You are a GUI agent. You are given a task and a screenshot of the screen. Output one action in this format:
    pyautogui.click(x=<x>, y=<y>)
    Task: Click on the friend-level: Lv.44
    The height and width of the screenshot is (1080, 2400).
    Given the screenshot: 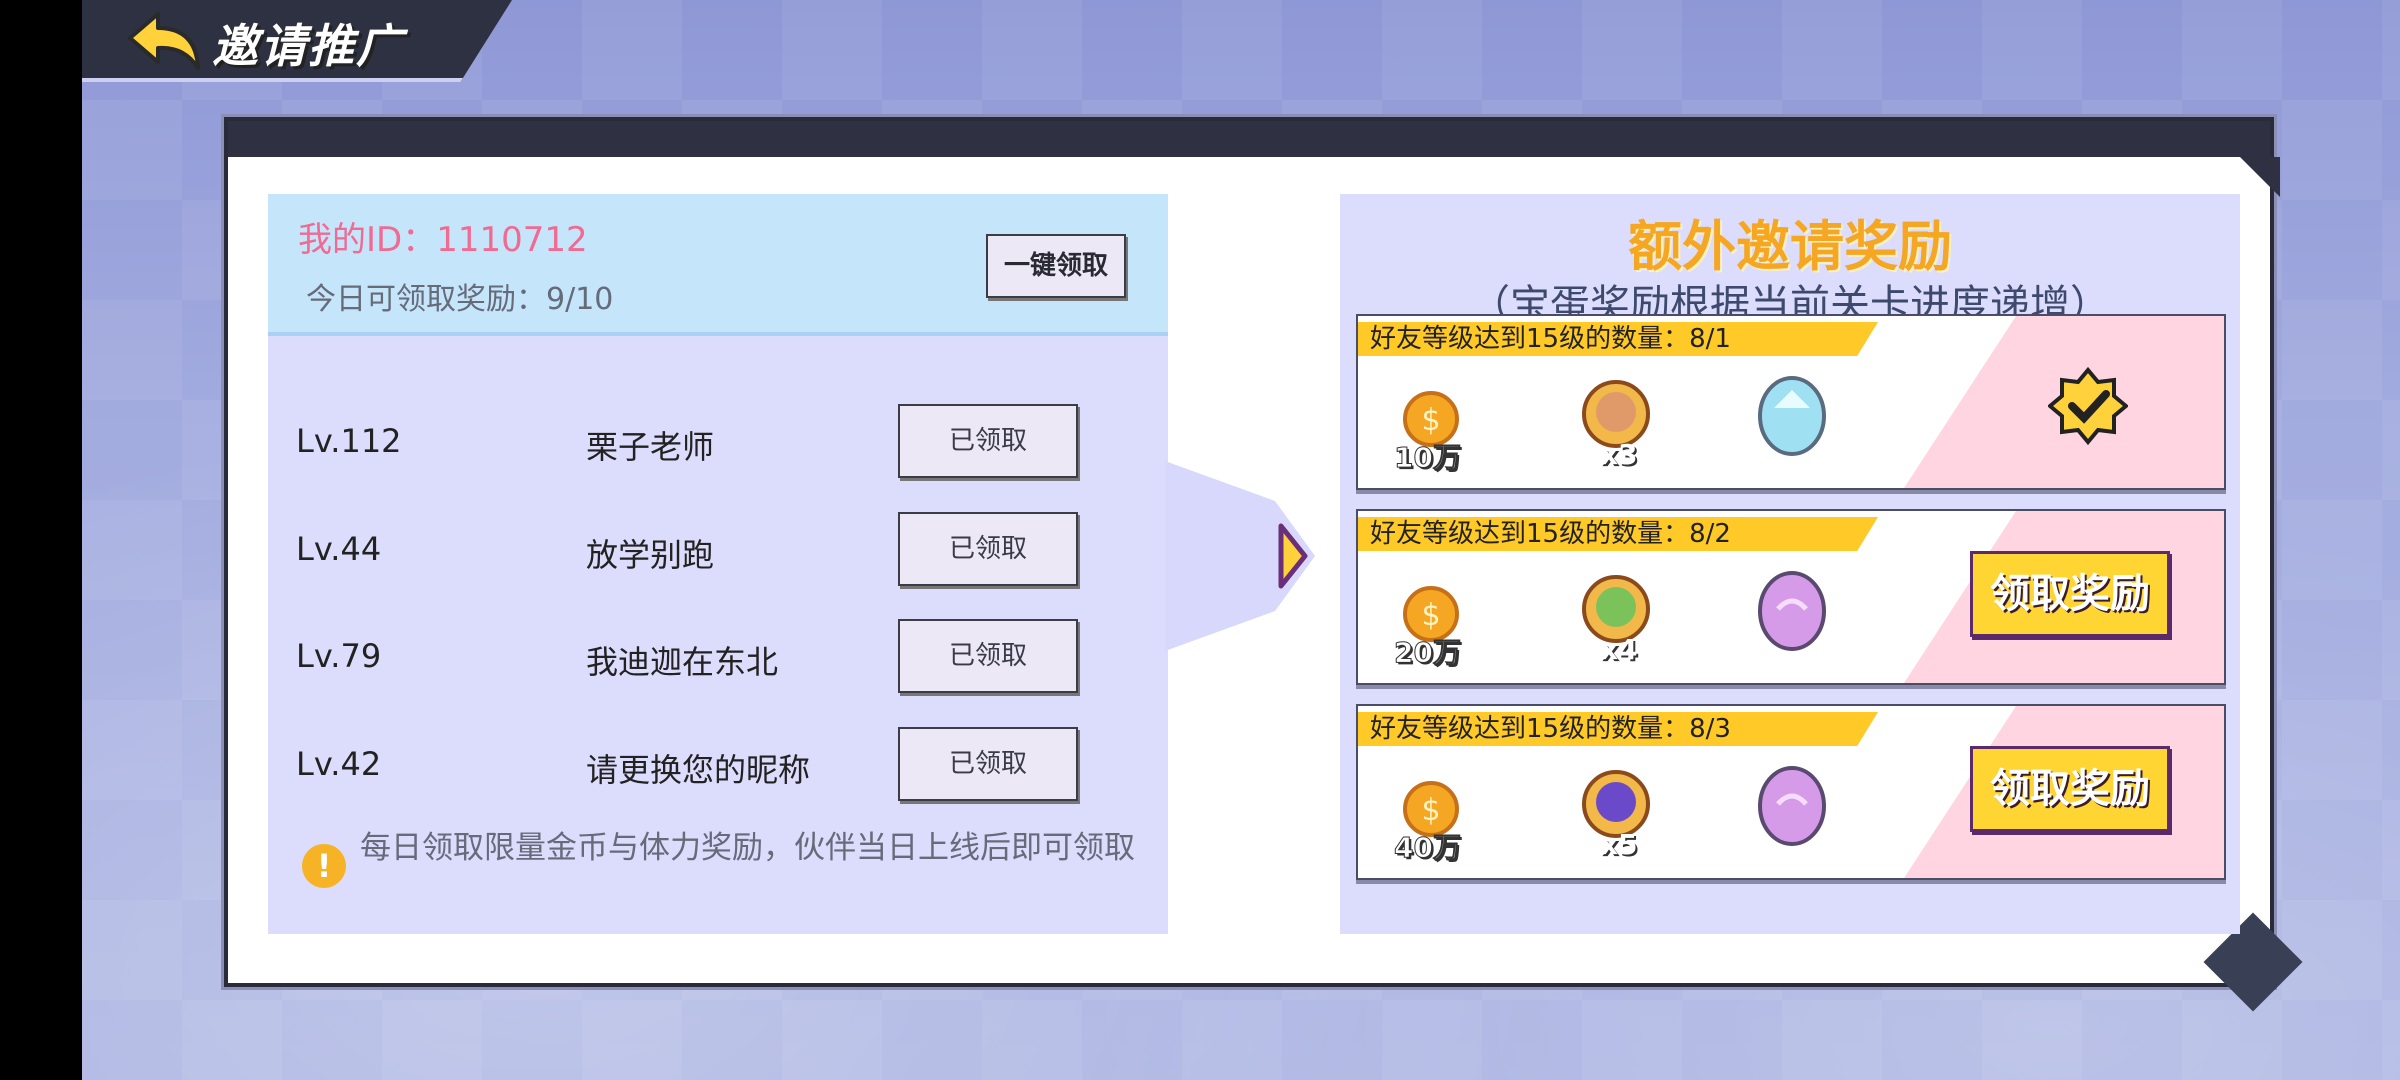 What is the action you would take?
    pyautogui.click(x=339, y=549)
    